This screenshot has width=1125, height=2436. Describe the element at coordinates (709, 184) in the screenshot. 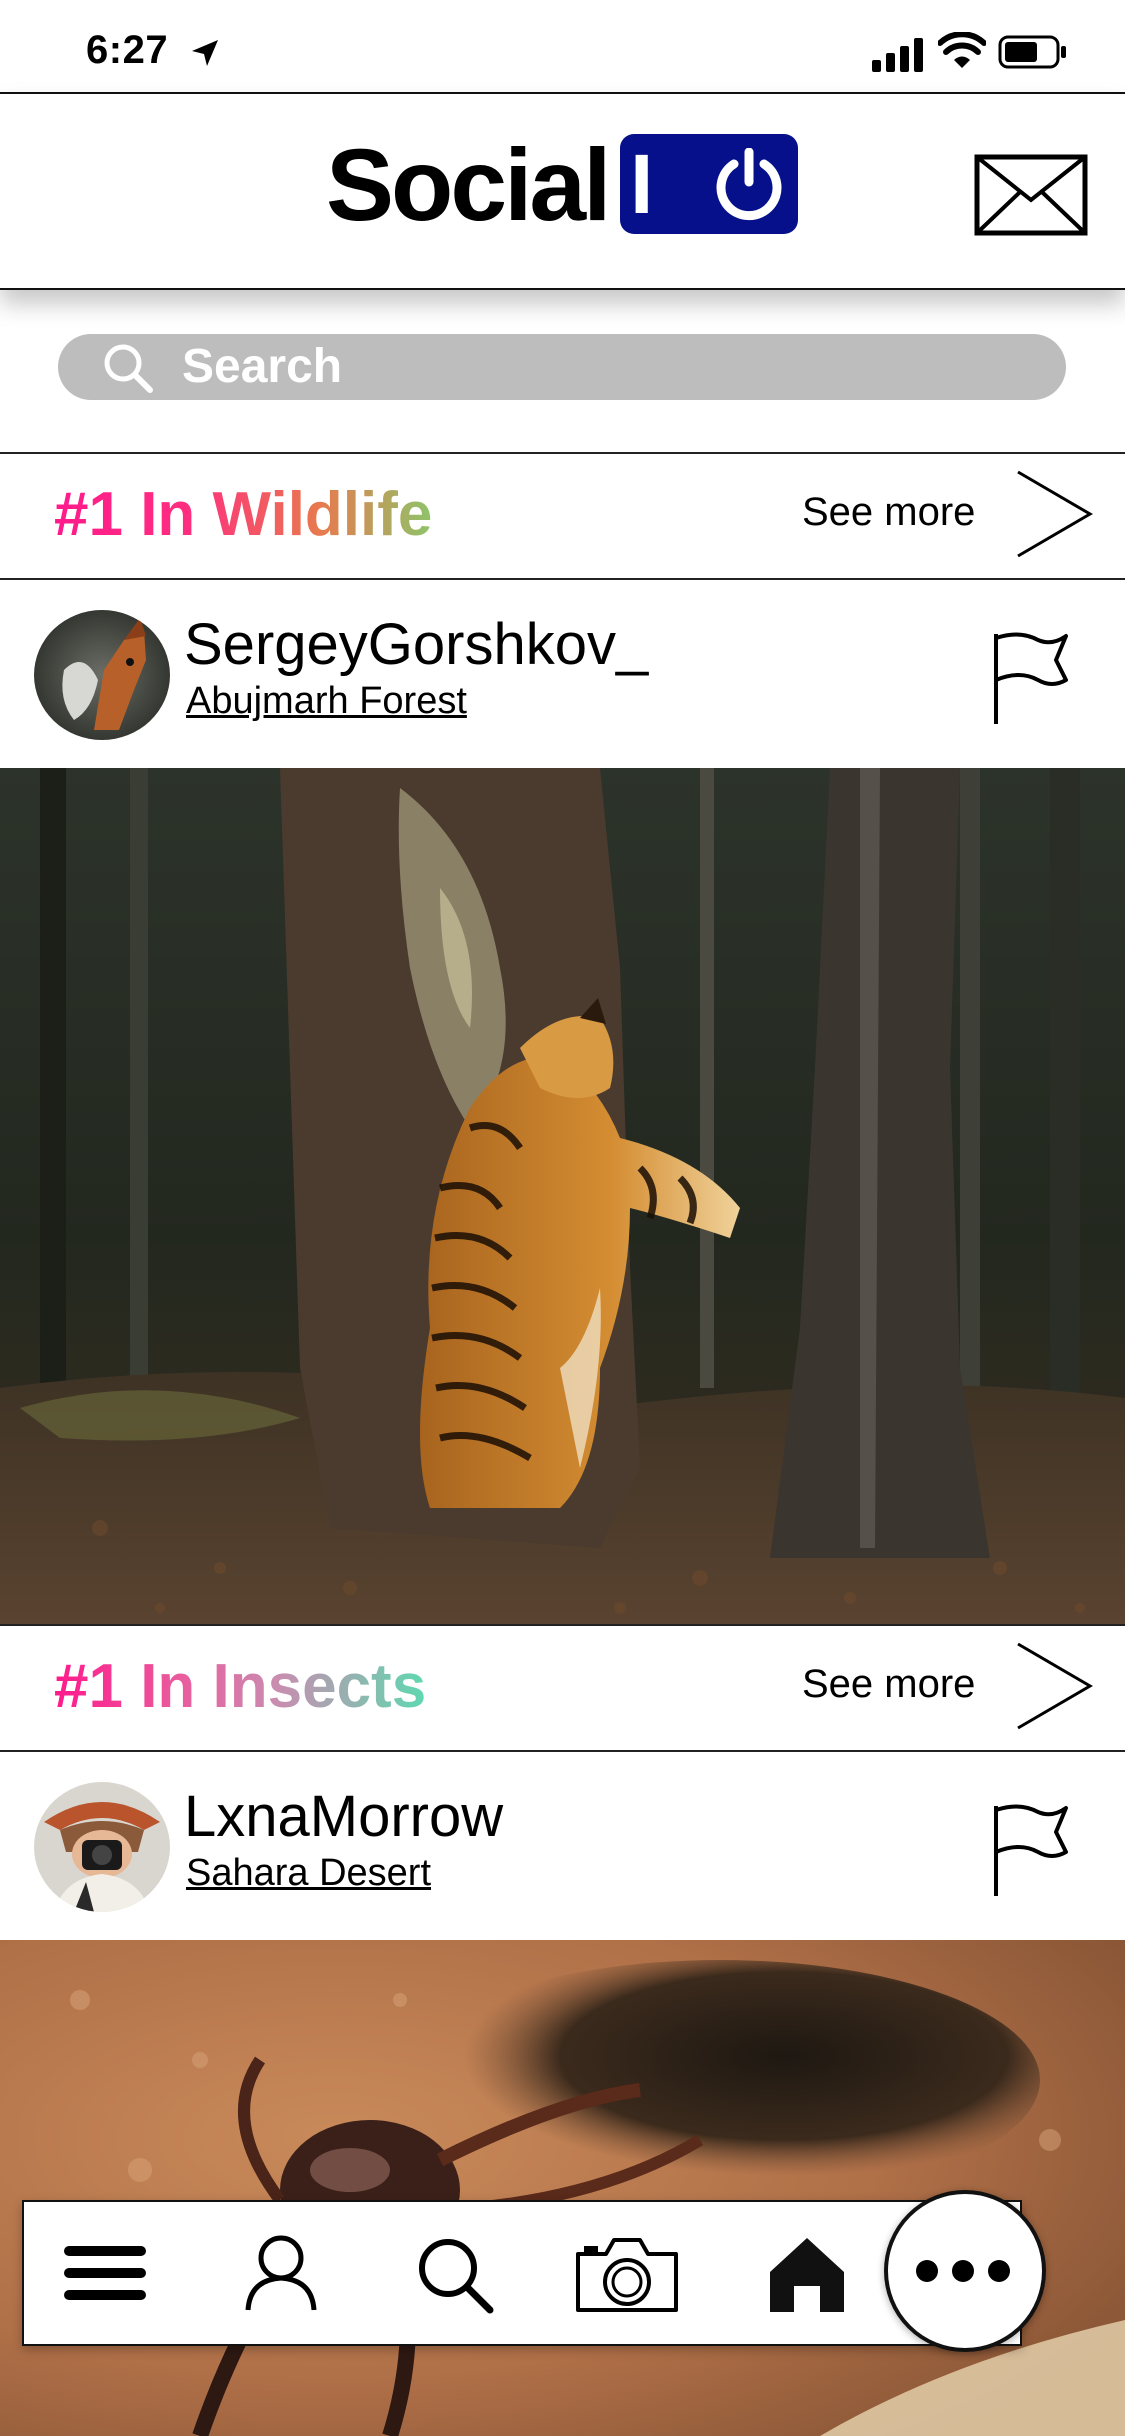

I see `logo-badge: I` at that location.